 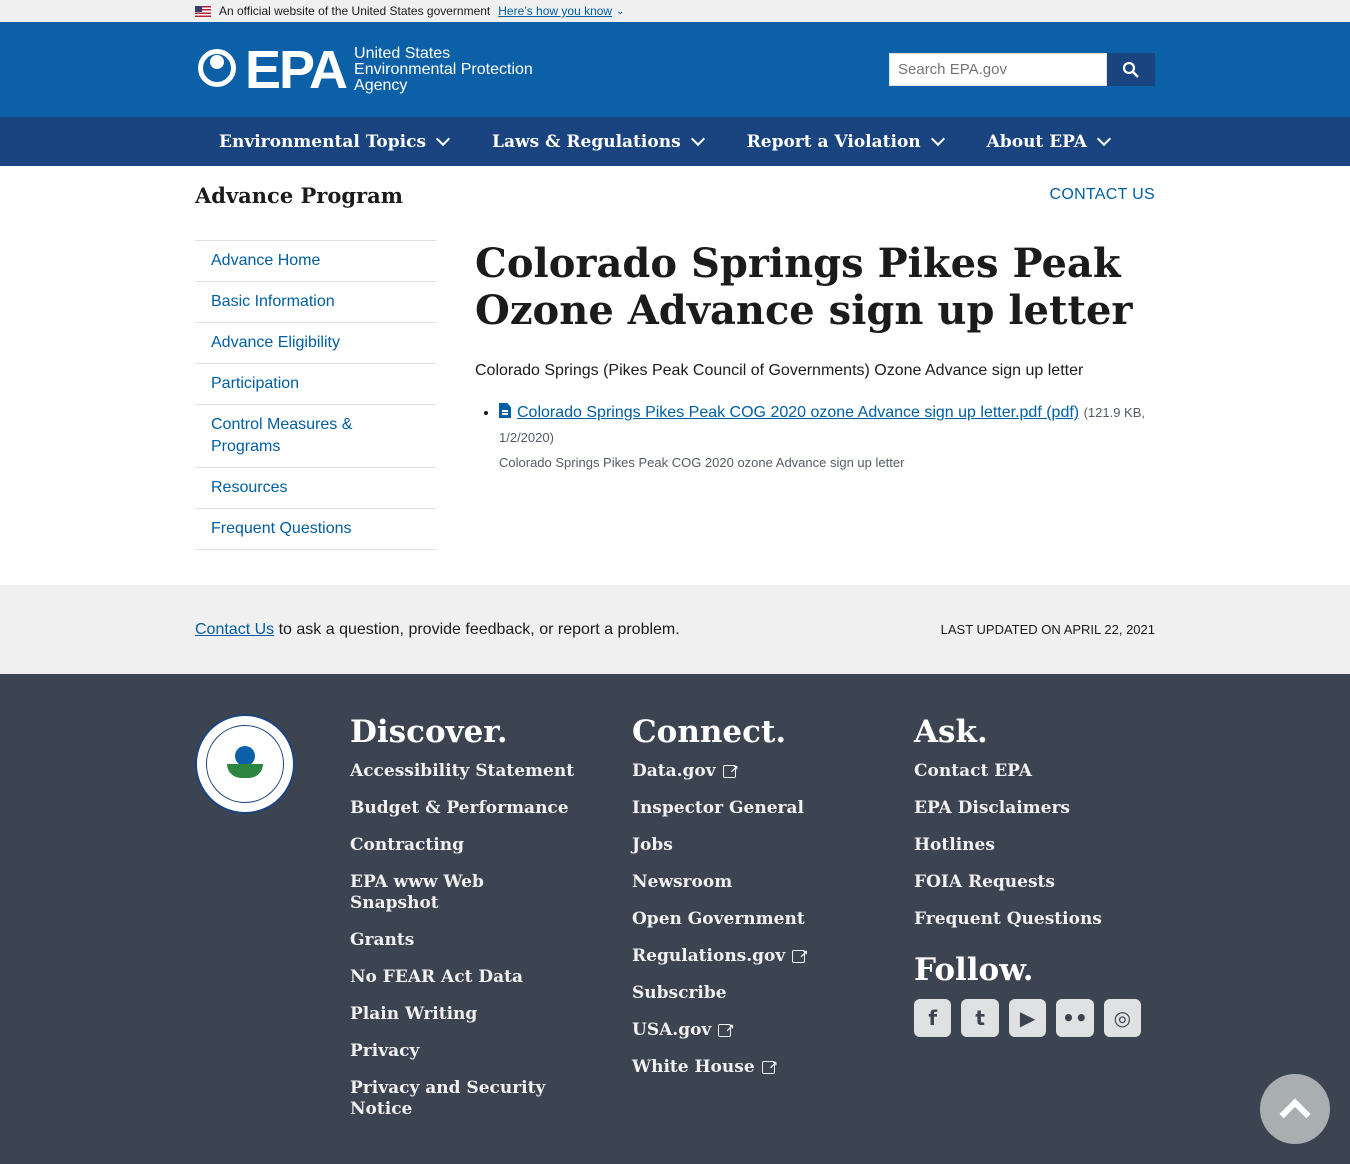 I want to click on nav-about-epa: About EPA, so click(x=1048, y=141).